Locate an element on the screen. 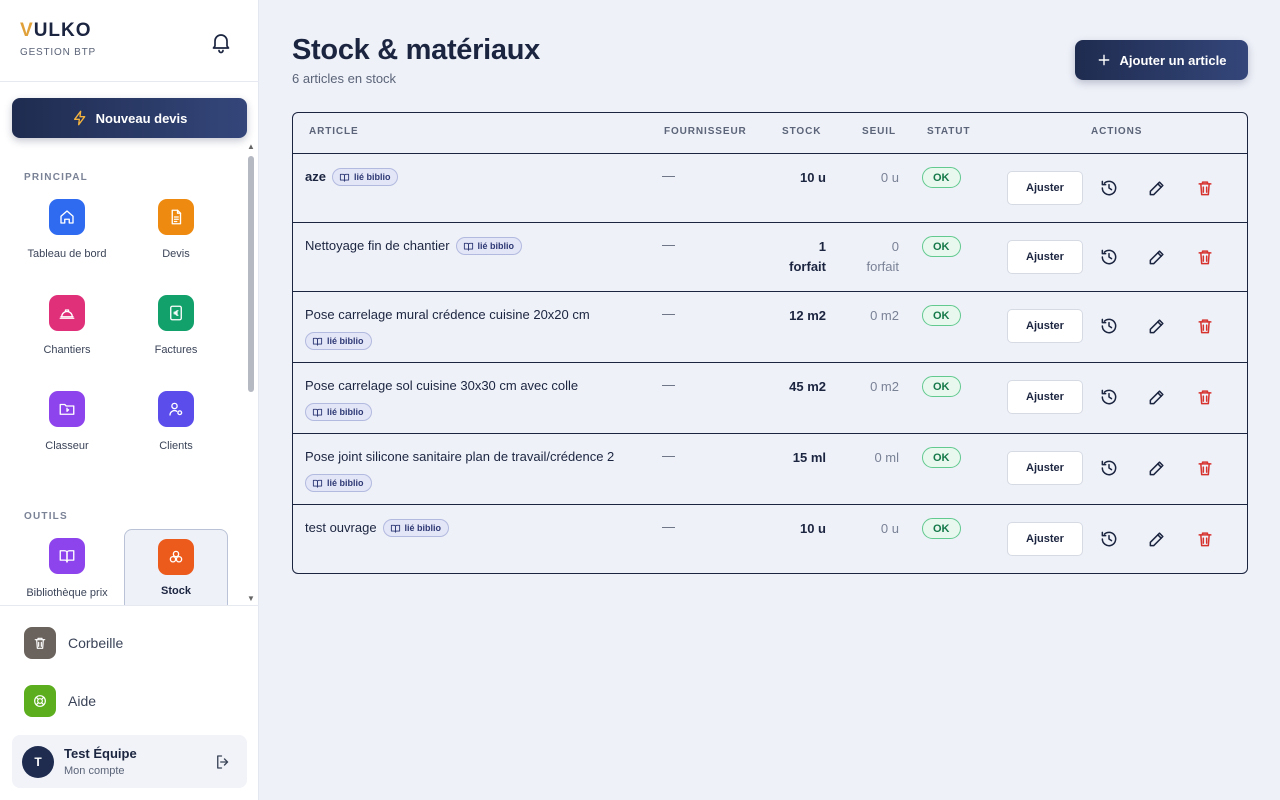  article-name: aze is located at coordinates (315, 176).